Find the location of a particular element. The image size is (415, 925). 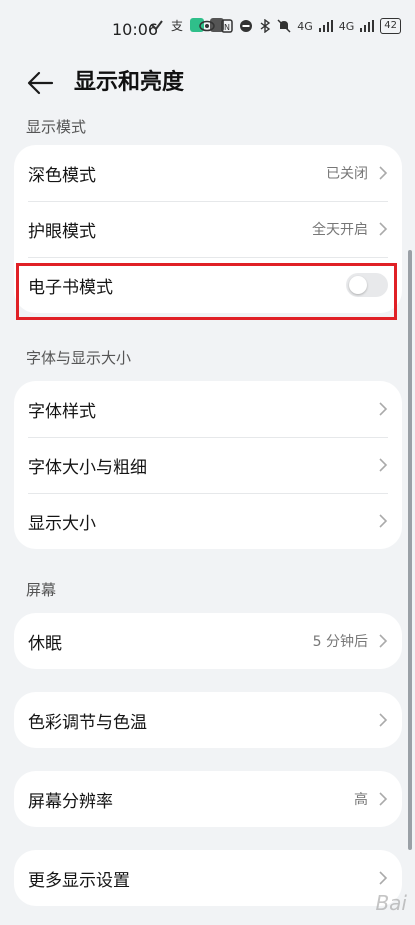

eye-comfort-label: 护眼模式 is located at coordinates (62, 231).